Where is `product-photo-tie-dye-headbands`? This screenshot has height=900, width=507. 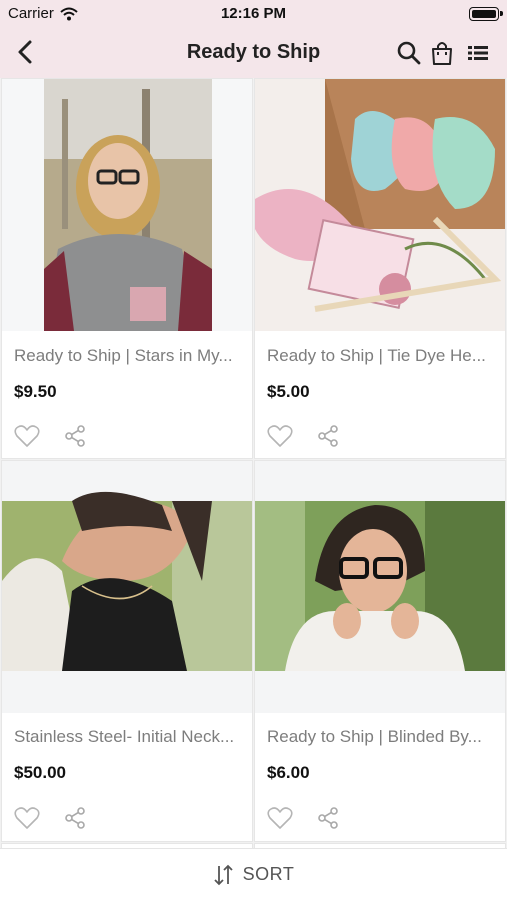 product-photo-tie-dye-headbands is located at coordinates (380, 205).